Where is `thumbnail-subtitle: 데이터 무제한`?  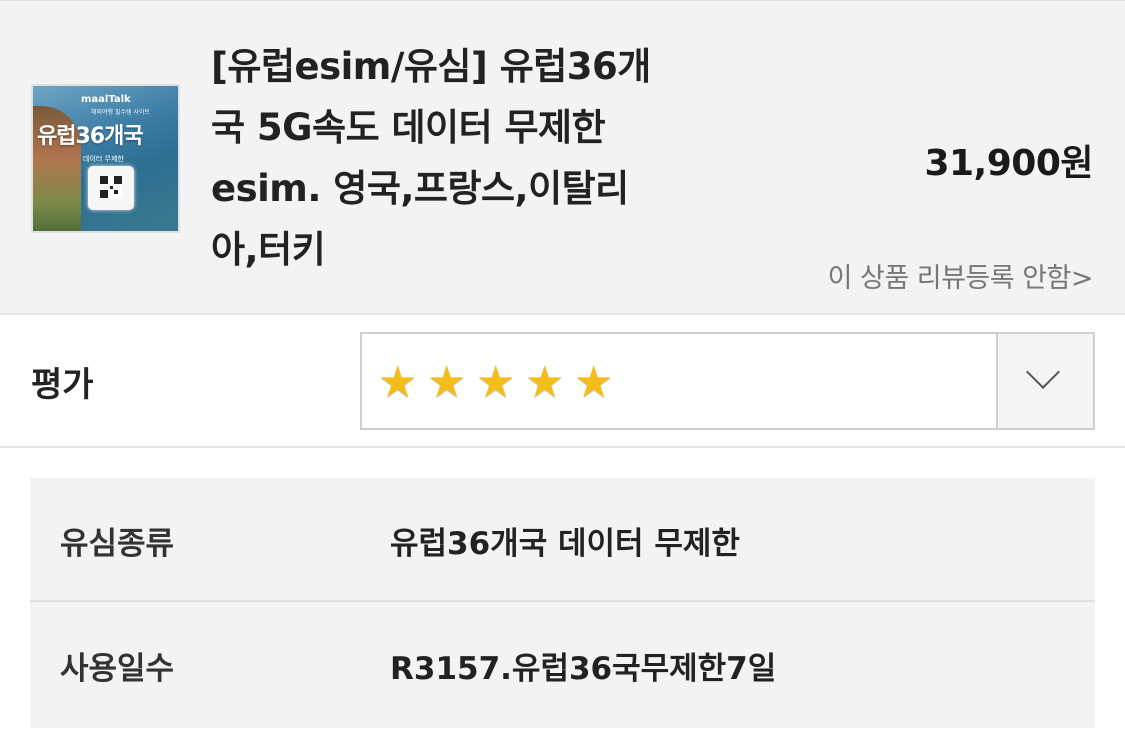
thumbnail-subtitle: 데이터 무제한 is located at coordinates (103, 159).